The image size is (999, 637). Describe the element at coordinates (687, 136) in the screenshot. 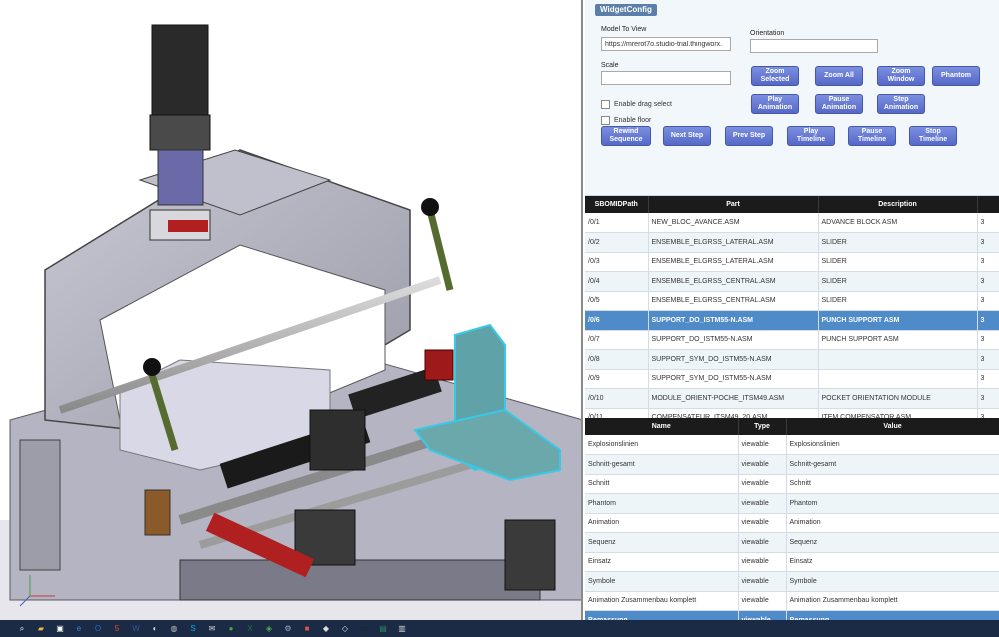

I see `next-step-button: Next Step` at that location.